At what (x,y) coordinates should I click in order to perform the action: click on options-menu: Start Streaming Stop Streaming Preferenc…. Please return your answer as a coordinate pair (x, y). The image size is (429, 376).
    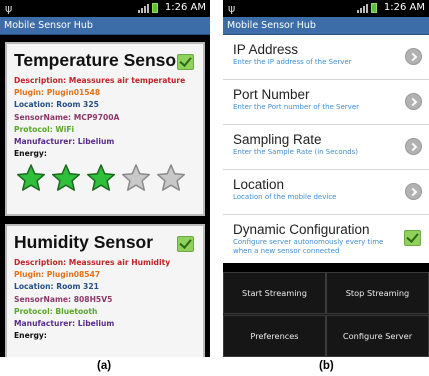
    Looking at the image, I should click on (326, 314).